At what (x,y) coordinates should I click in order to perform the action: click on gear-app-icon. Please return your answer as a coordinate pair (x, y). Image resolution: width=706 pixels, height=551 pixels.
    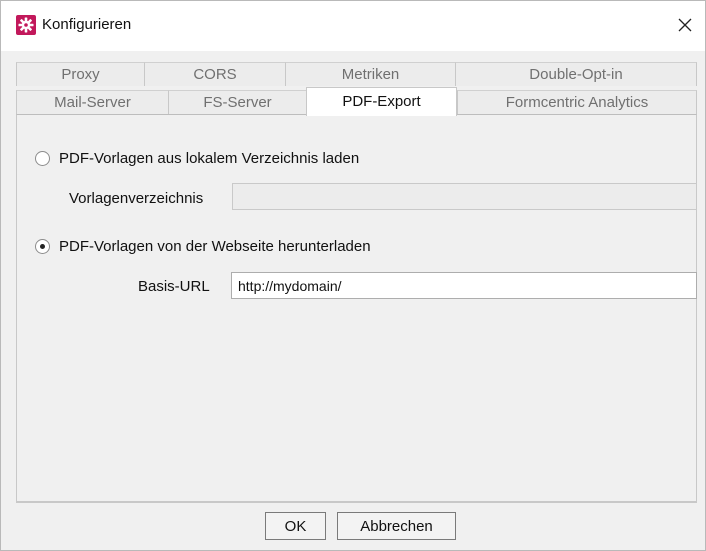
    Looking at the image, I should click on (26, 25).